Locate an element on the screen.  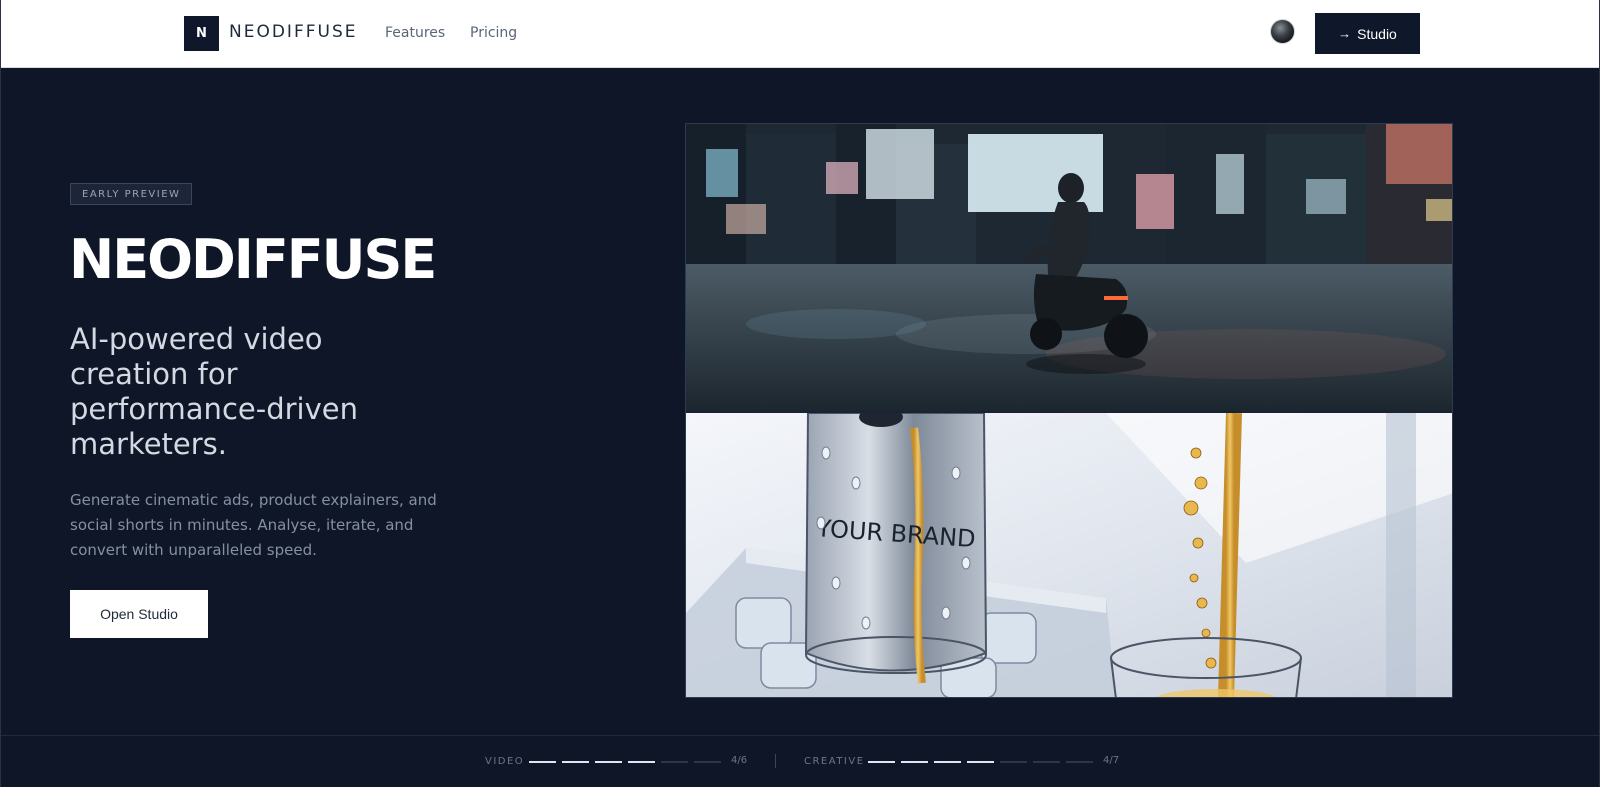
nav-link-pricing: Pricing is located at coordinates (493, 33).